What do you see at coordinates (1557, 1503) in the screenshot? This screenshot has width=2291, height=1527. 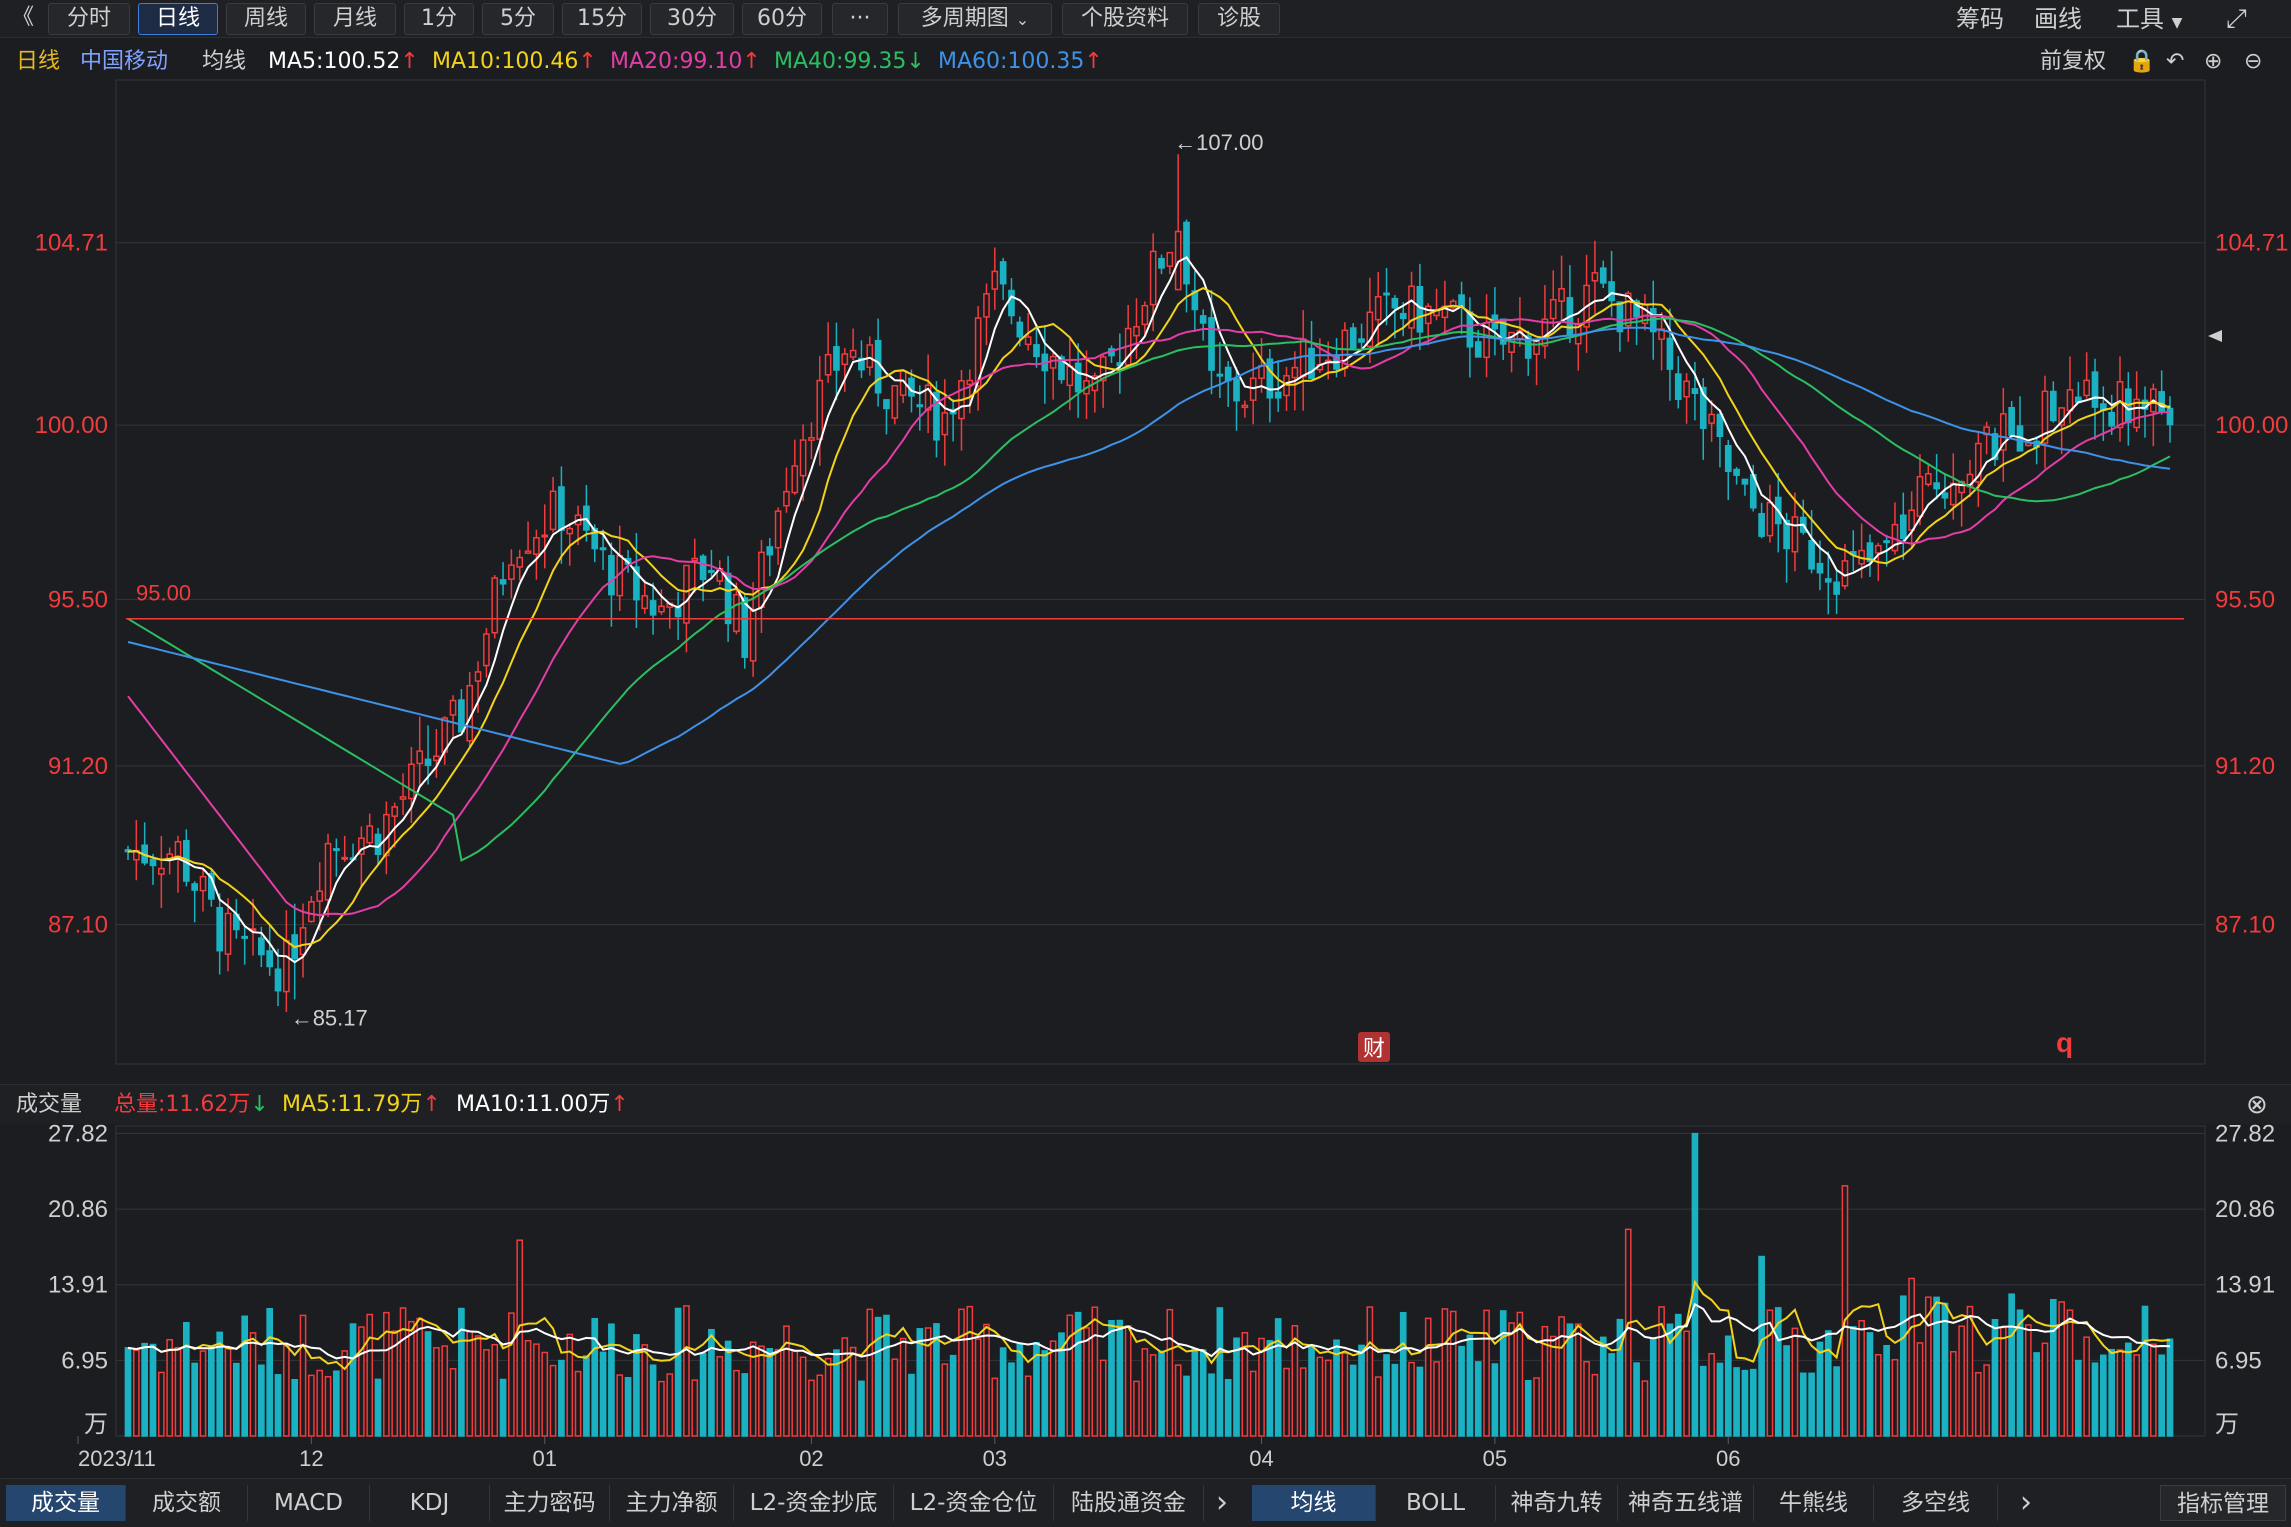 I see `overlay-tab-2: 神奇九转` at bounding box center [1557, 1503].